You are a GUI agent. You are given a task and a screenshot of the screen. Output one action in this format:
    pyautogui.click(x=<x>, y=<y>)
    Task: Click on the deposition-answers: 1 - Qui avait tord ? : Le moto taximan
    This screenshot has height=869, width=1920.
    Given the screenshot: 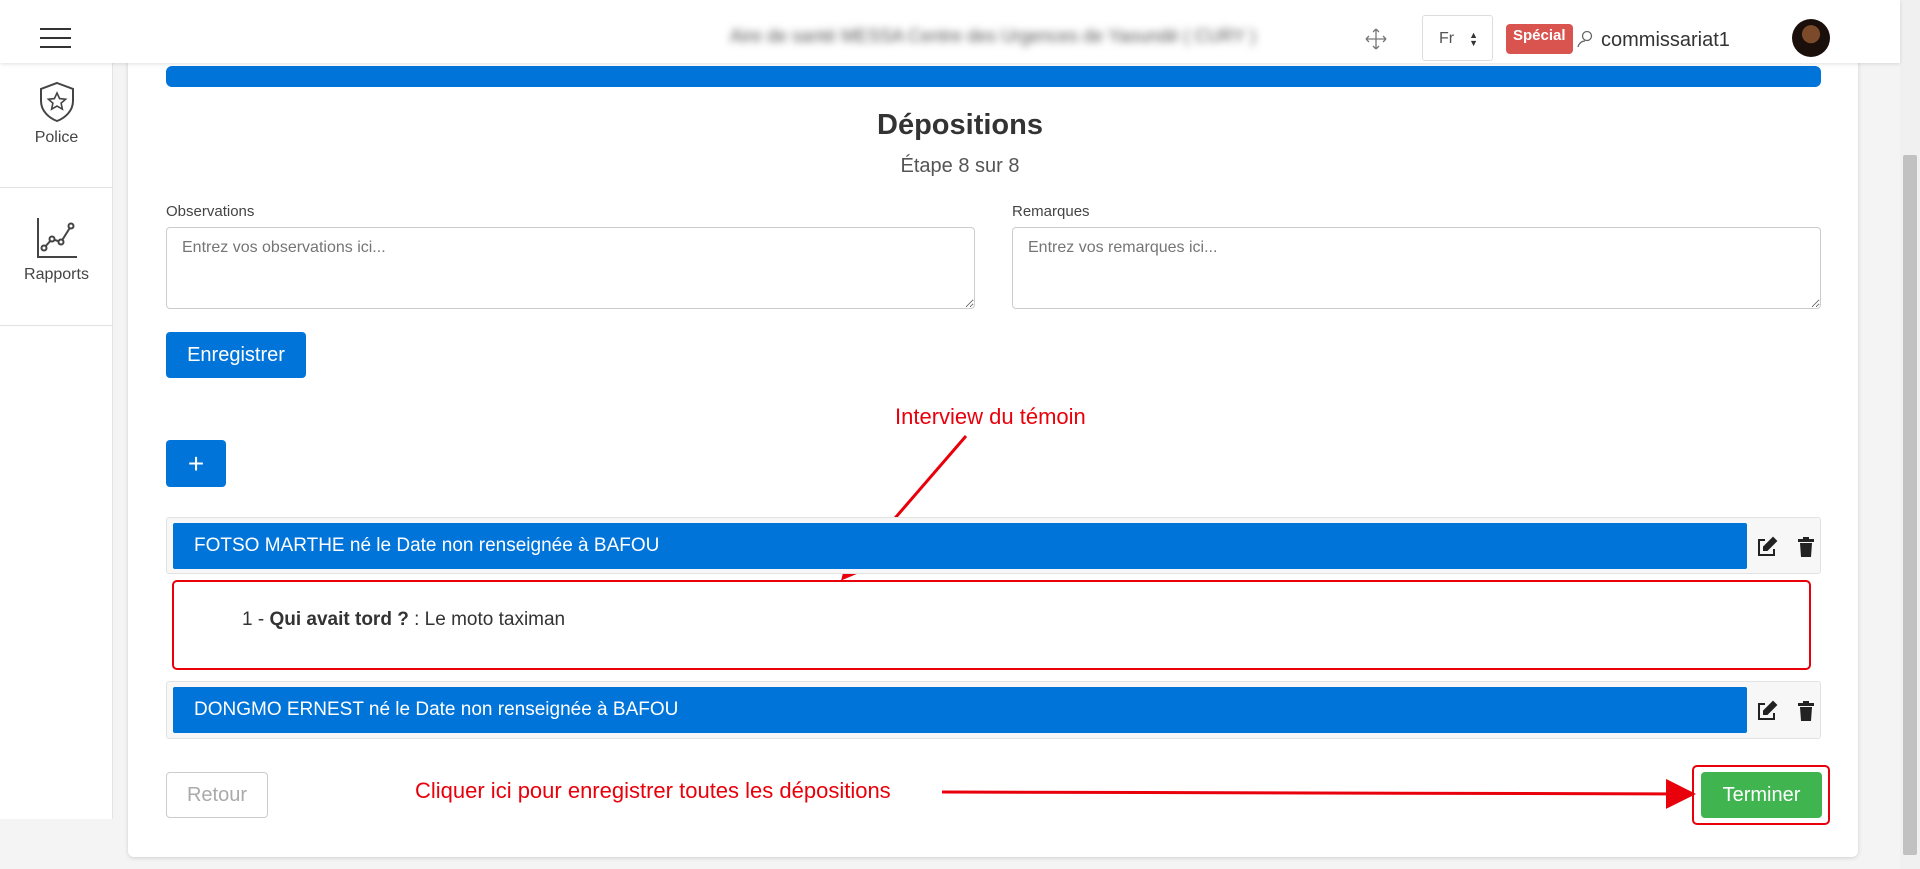 What is the action you would take?
    pyautogui.click(x=991, y=625)
    